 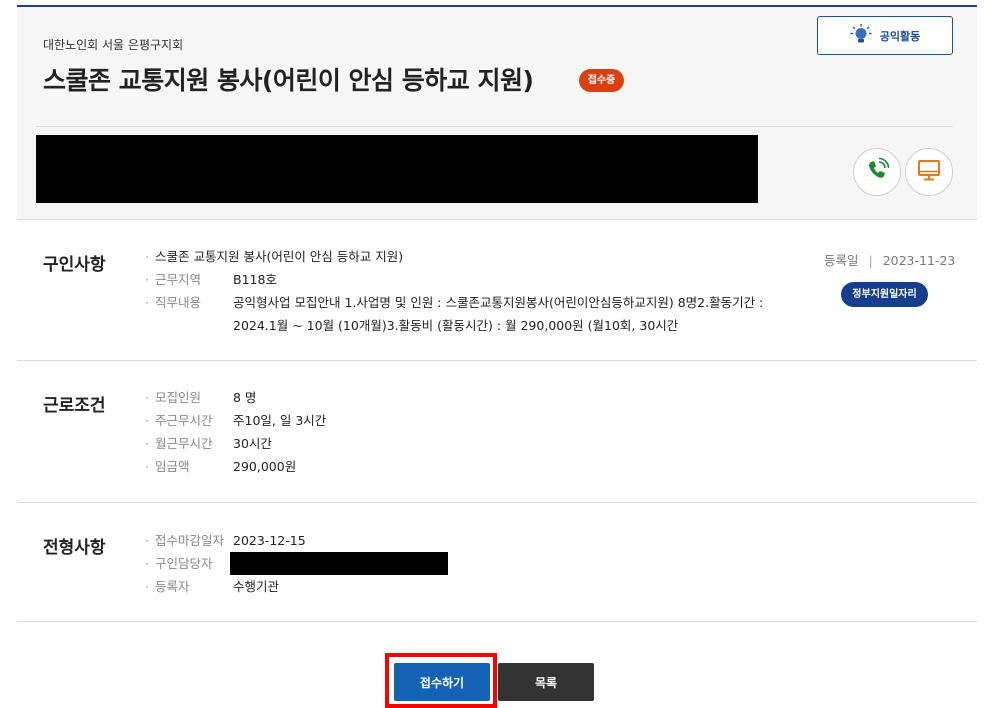 I want to click on condition-value: 8 명, so click(x=245, y=397).